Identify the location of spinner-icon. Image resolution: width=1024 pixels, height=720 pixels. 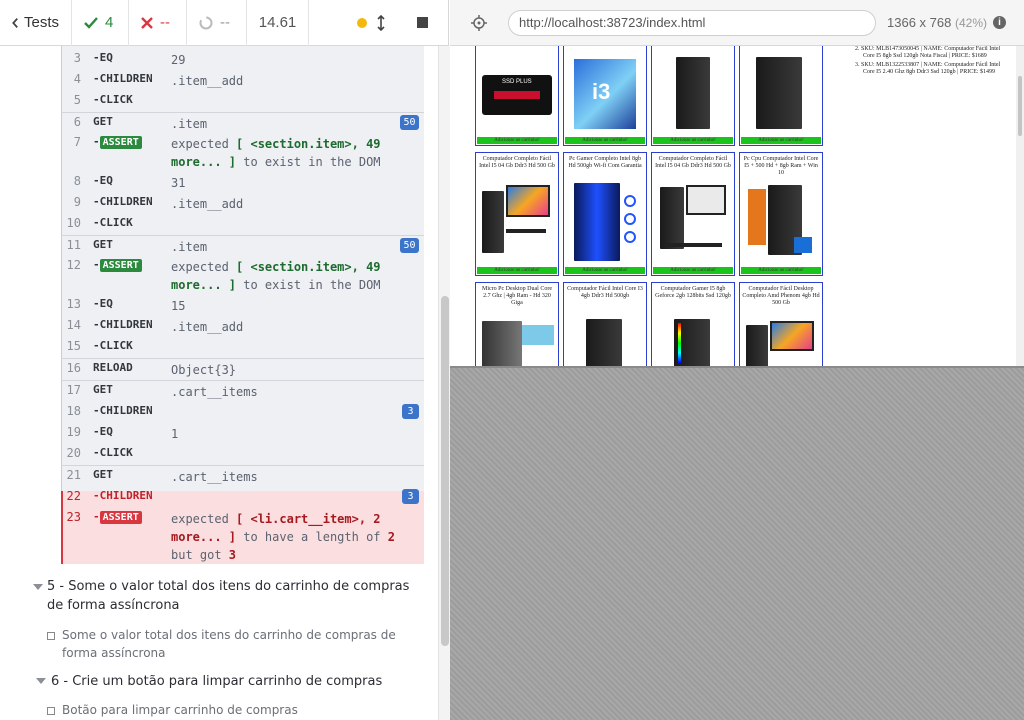
(206, 22).